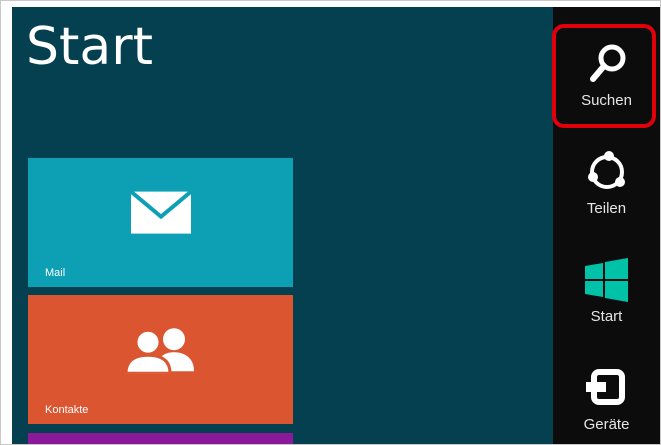 The height and width of the screenshot is (445, 661). I want to click on charm-label-search: Suchen, so click(606, 100).